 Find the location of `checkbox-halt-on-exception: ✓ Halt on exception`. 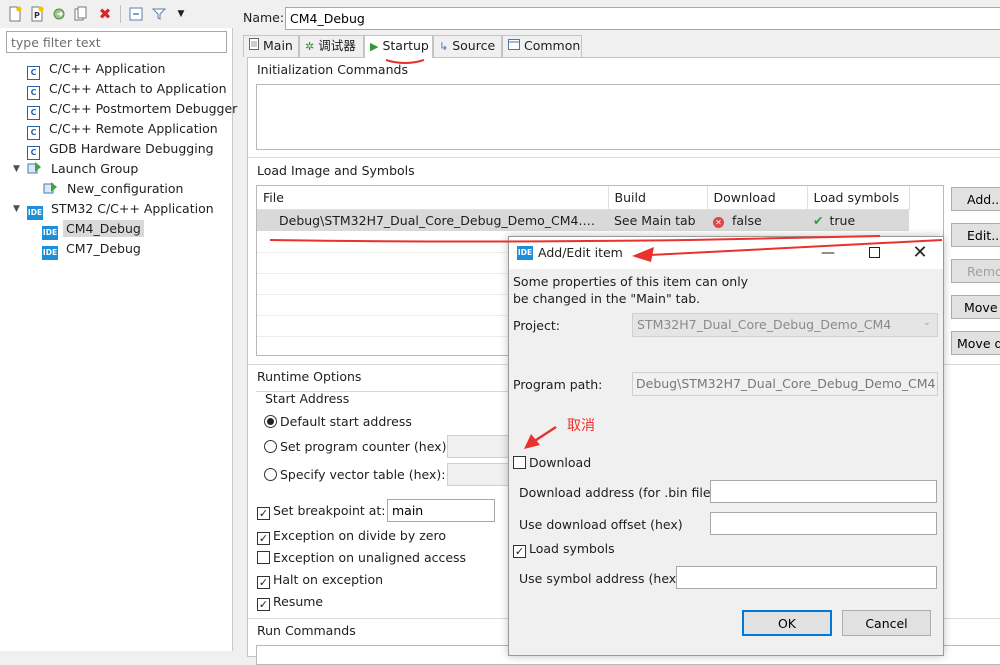

checkbox-halt-on-exception: ✓ Halt on exception is located at coordinates (320, 580).